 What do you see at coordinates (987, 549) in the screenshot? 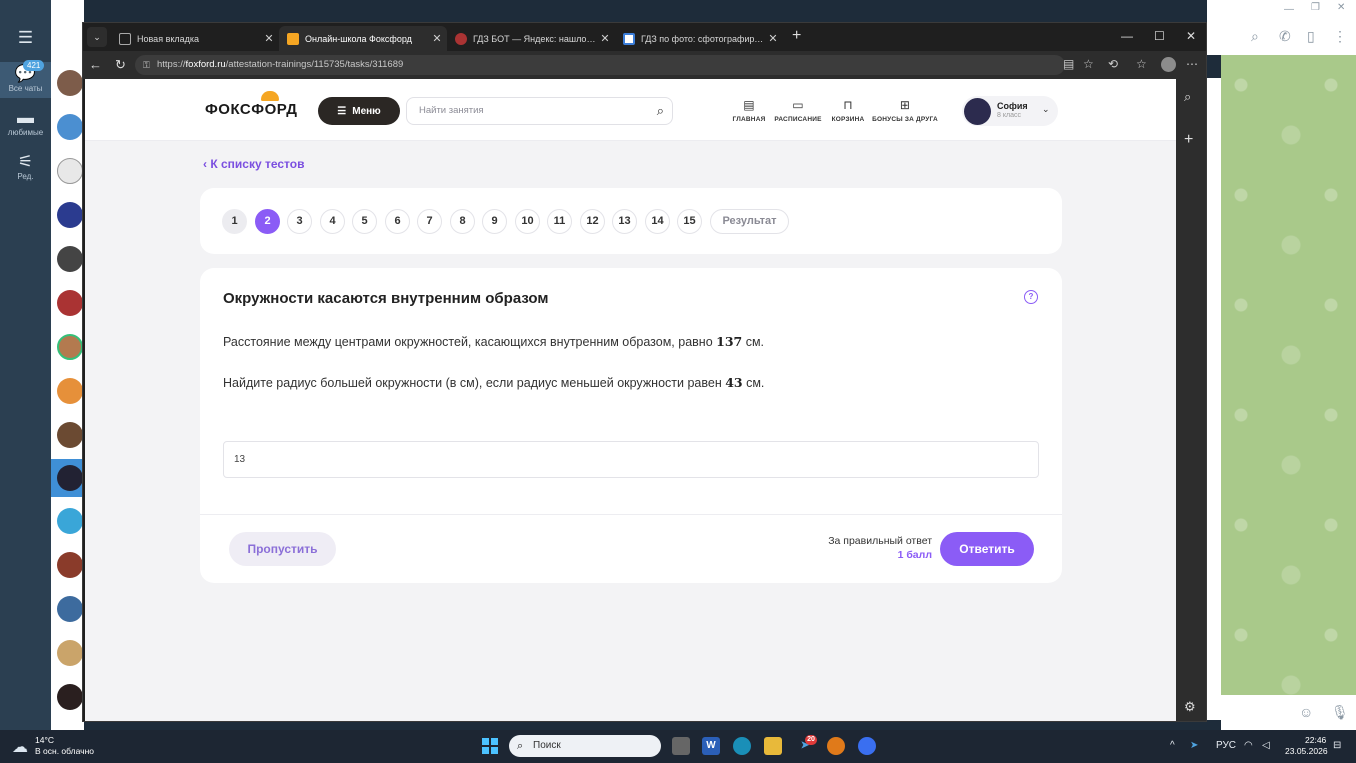
I see `submit-answer-button: Ответить` at bounding box center [987, 549].